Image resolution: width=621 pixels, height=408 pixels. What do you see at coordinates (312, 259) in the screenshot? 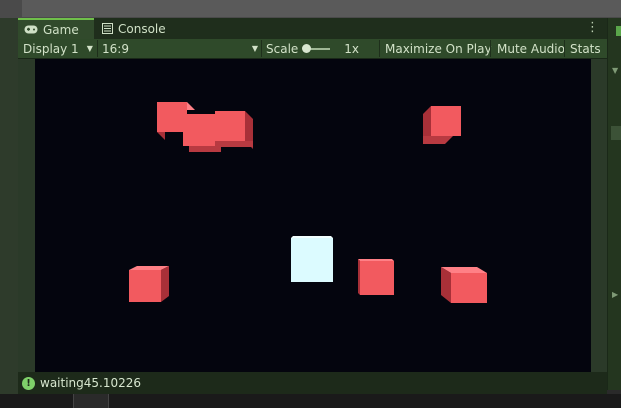
I see `white-cube` at bounding box center [312, 259].